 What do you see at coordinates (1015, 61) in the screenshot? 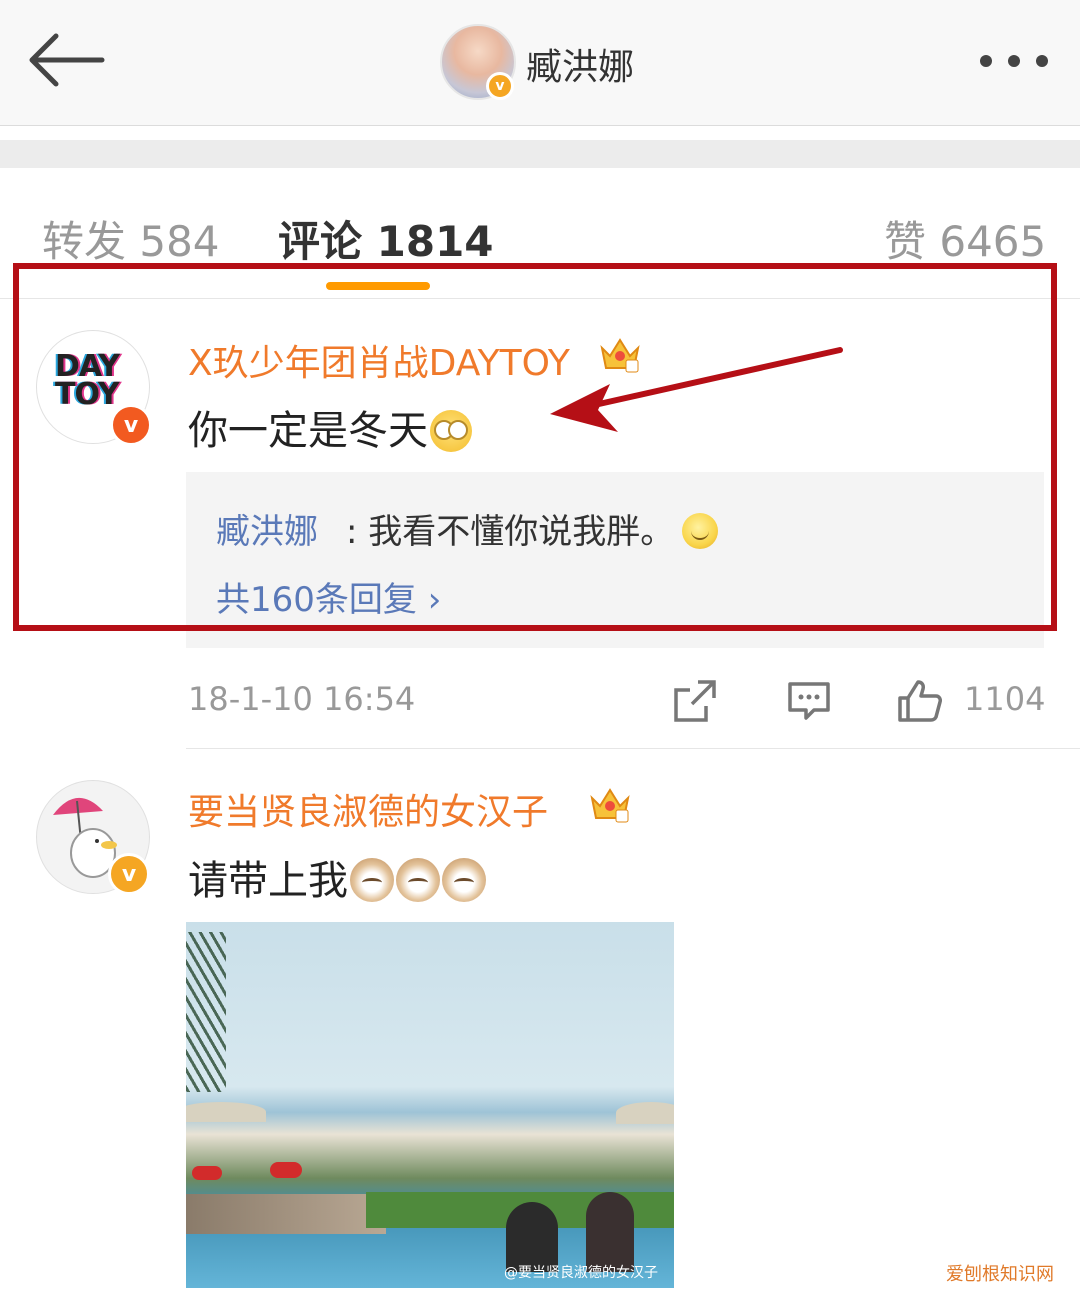
I see `more-options-icon` at bounding box center [1015, 61].